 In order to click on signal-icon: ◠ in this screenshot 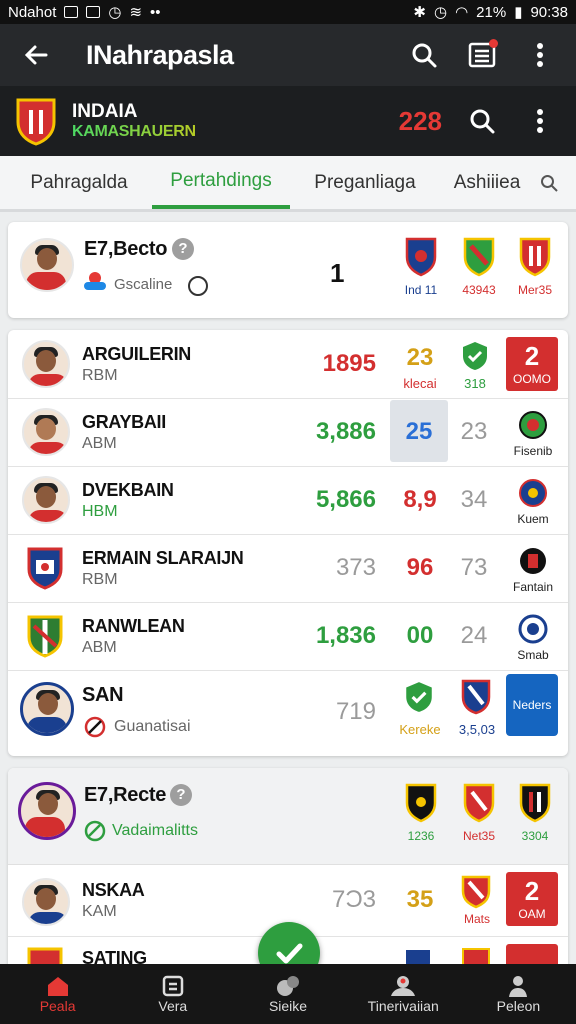, I will do `click(462, 12)`.